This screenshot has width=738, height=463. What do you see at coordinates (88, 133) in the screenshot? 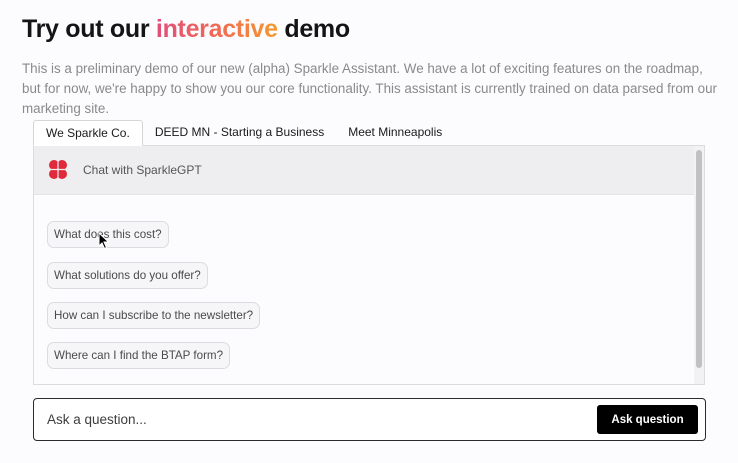
I see `tab-we-sparkle: We Sparkle Co.` at bounding box center [88, 133].